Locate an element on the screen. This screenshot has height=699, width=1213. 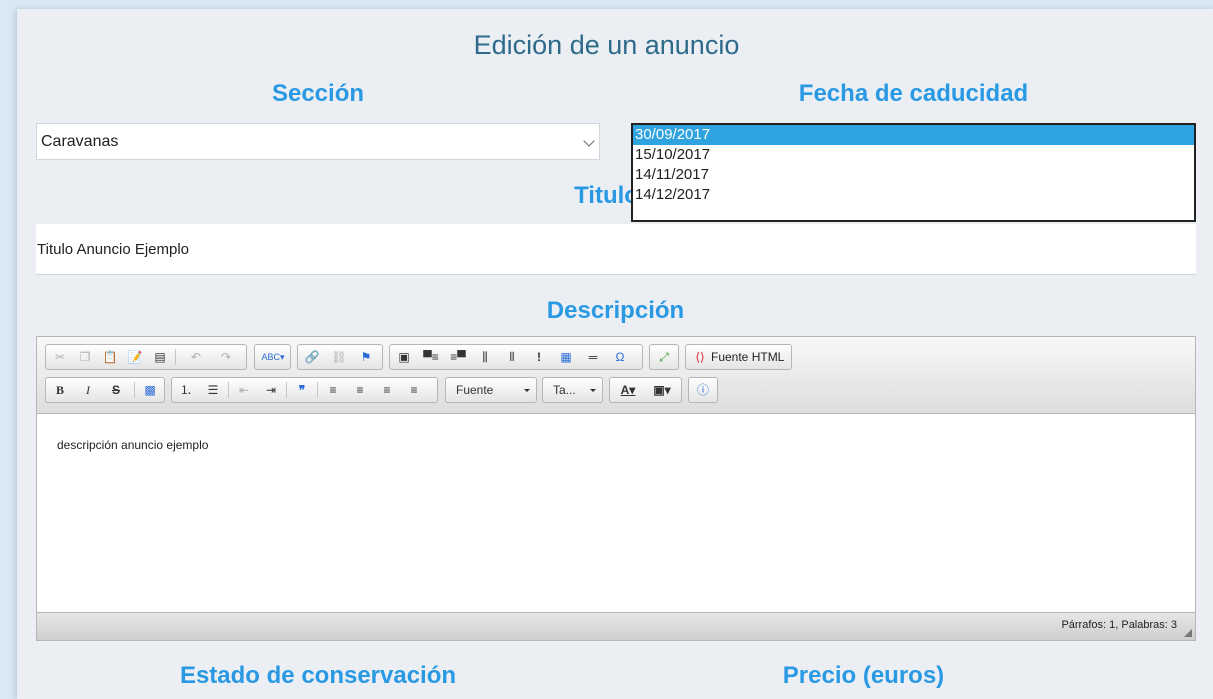
toolbar-group-insert: ▣ ▀≡ ≡▀ ⫼ ⦀ ! ▦ ═ Ω is located at coordinates (516, 357).